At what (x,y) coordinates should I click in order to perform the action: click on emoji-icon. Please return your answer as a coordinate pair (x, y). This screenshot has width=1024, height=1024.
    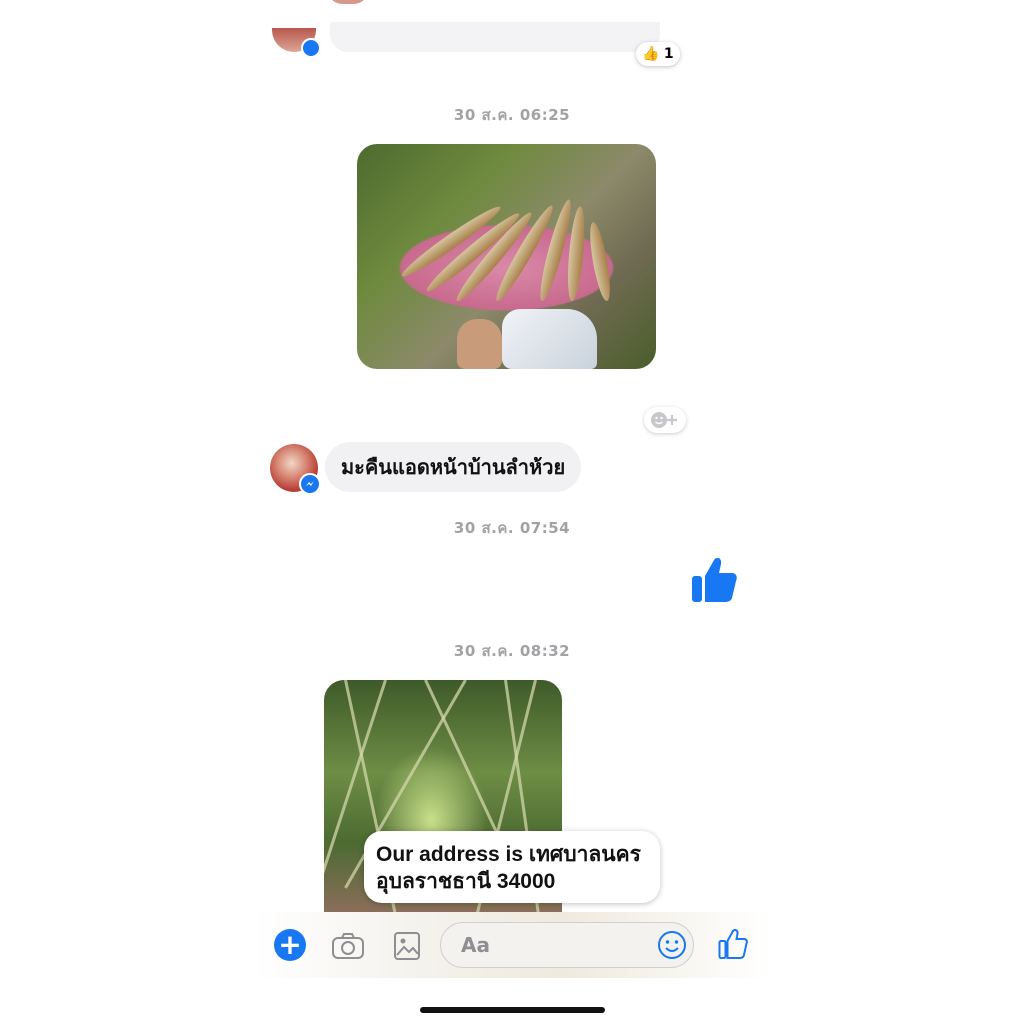
    Looking at the image, I should click on (672, 945).